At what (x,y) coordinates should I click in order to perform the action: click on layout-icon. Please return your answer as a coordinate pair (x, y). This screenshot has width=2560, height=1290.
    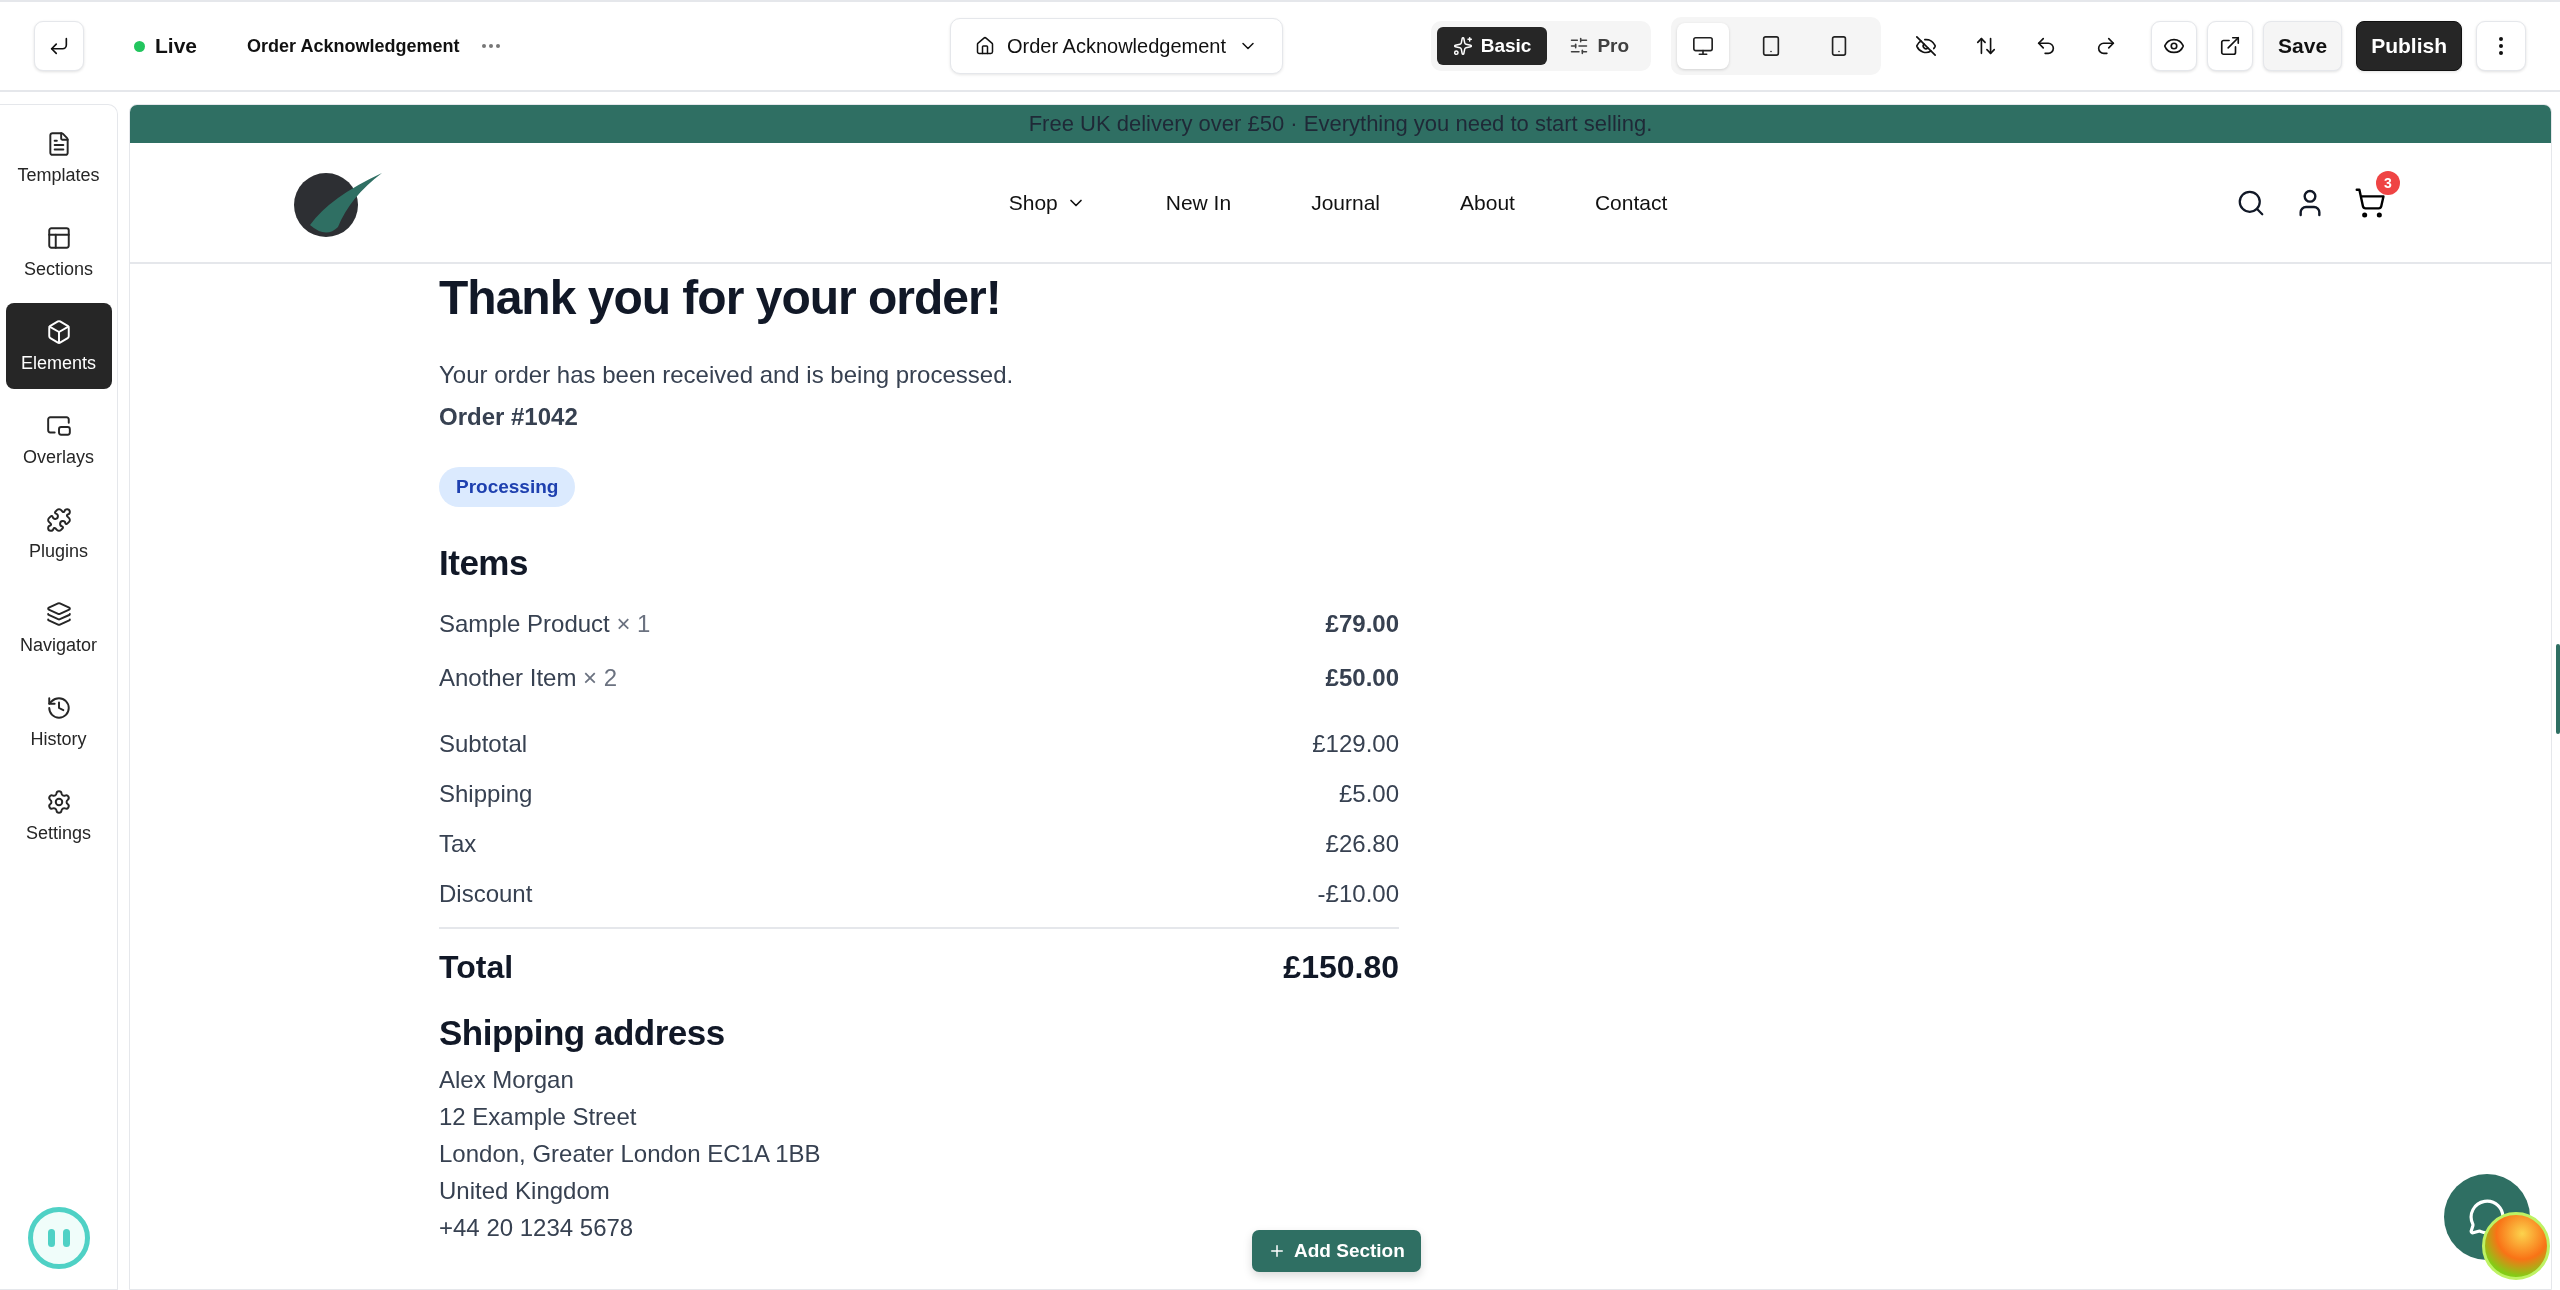
    Looking at the image, I should click on (58, 237).